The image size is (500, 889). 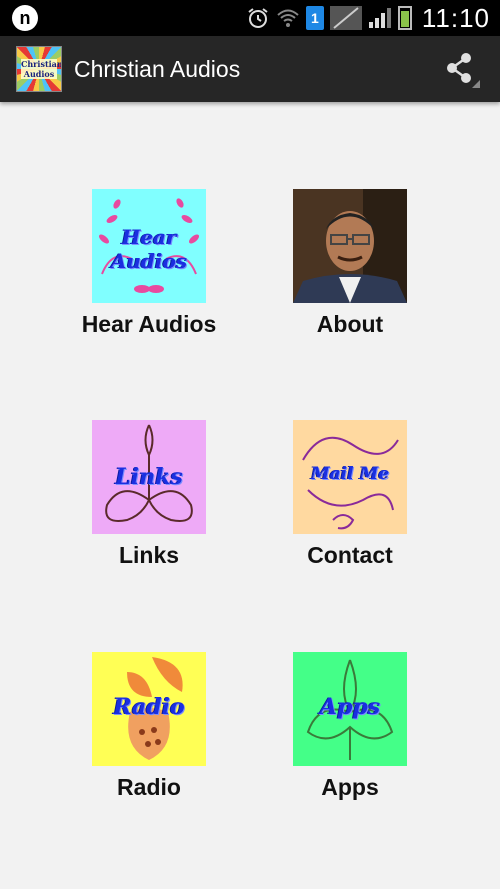 I want to click on links-tile: Links Links, so click(x=149, y=500).